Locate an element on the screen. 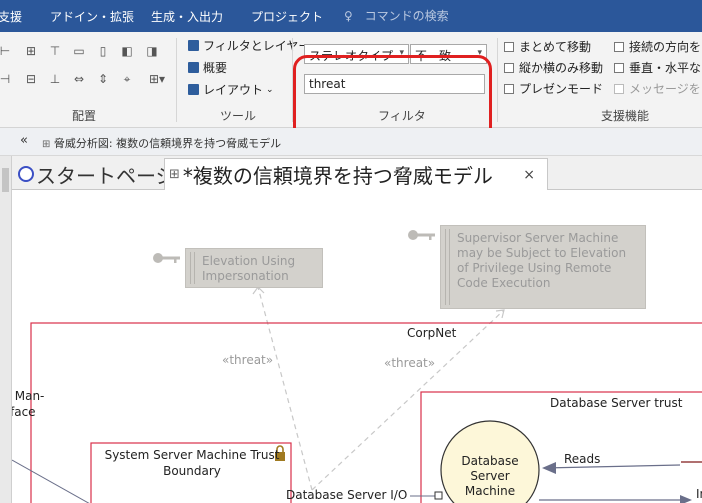 This screenshot has width=702, height=503. command-search: ♀ コマンドの検索 is located at coordinates (396, 15).